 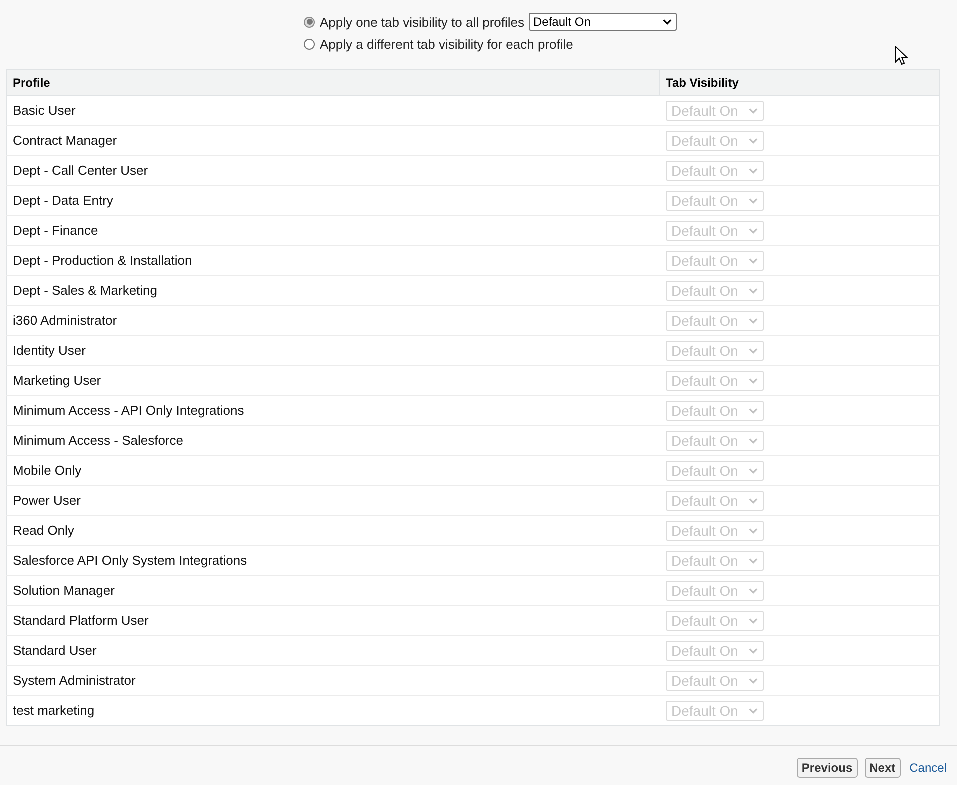 What do you see at coordinates (333, 621) in the screenshot?
I see `table-cell: Standard Platform User` at bounding box center [333, 621].